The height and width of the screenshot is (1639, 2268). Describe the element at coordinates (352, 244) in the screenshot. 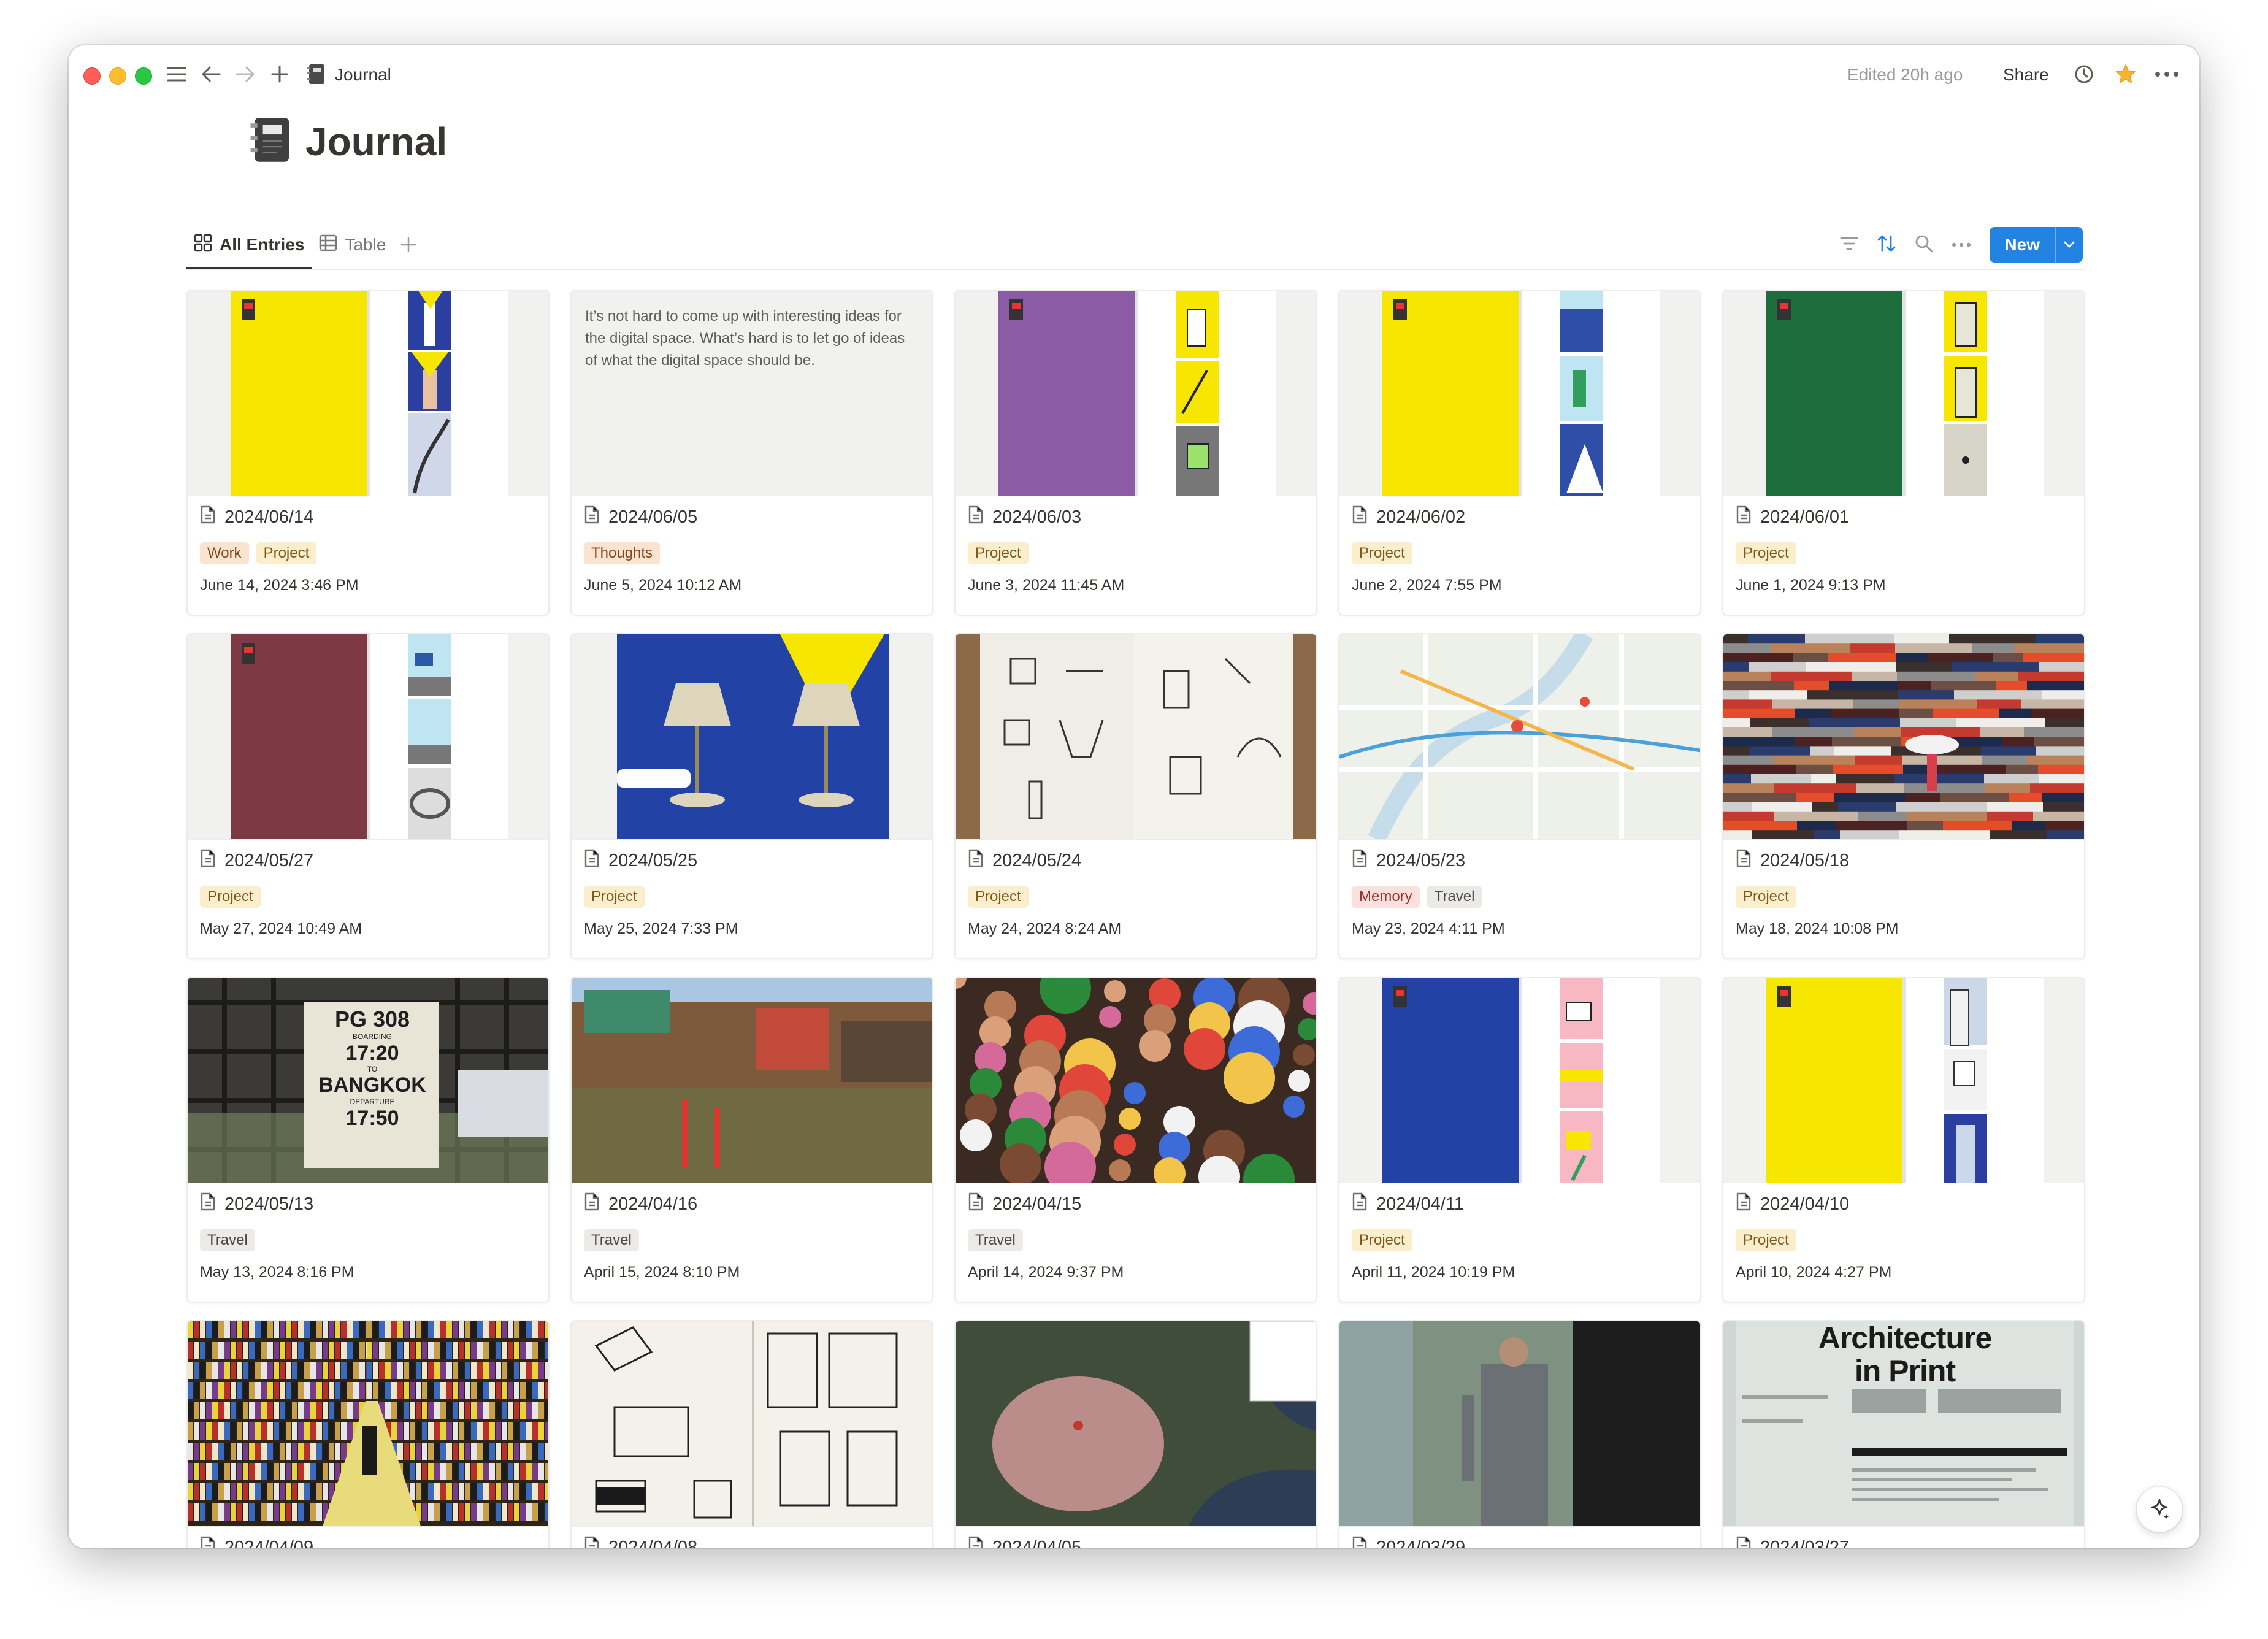

I see `tab-table: Table` at that location.